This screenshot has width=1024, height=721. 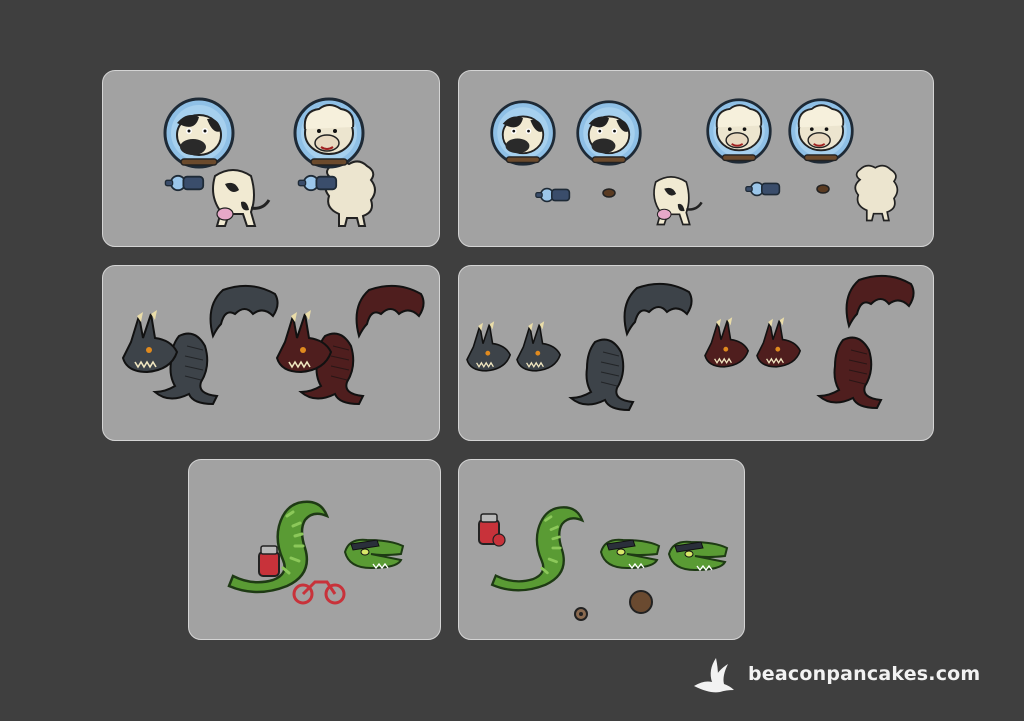 I want to click on wheel-part, so click(x=581, y=614).